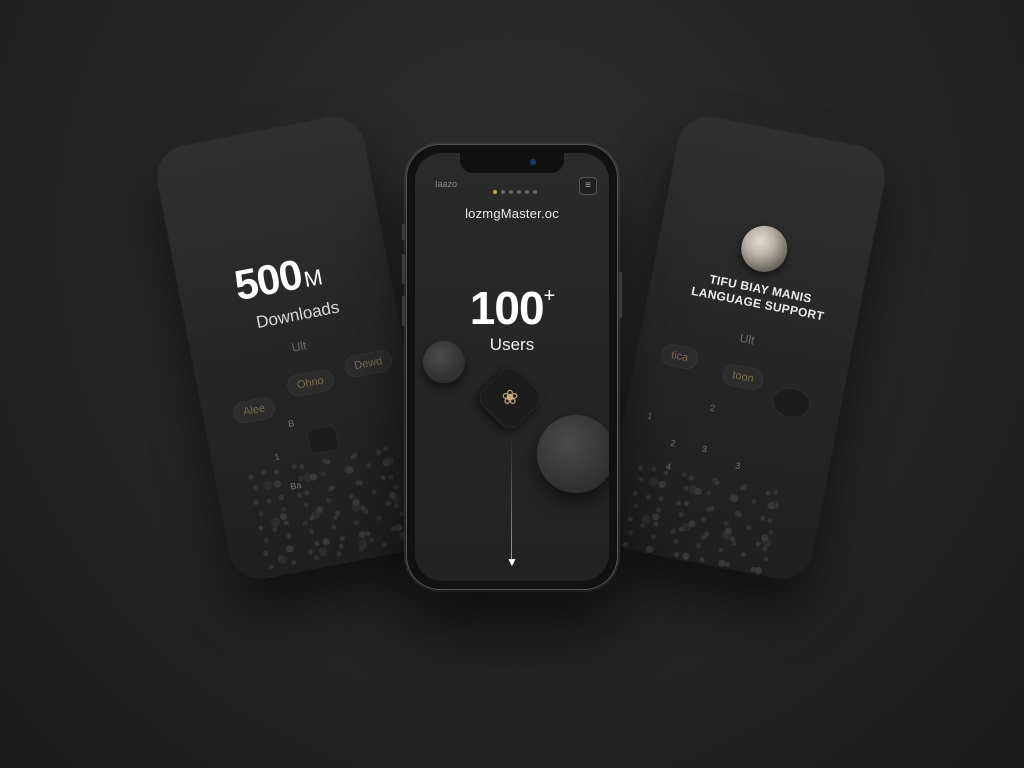 The width and height of the screenshot is (1024, 768). I want to click on phone-notch, so click(512, 163).